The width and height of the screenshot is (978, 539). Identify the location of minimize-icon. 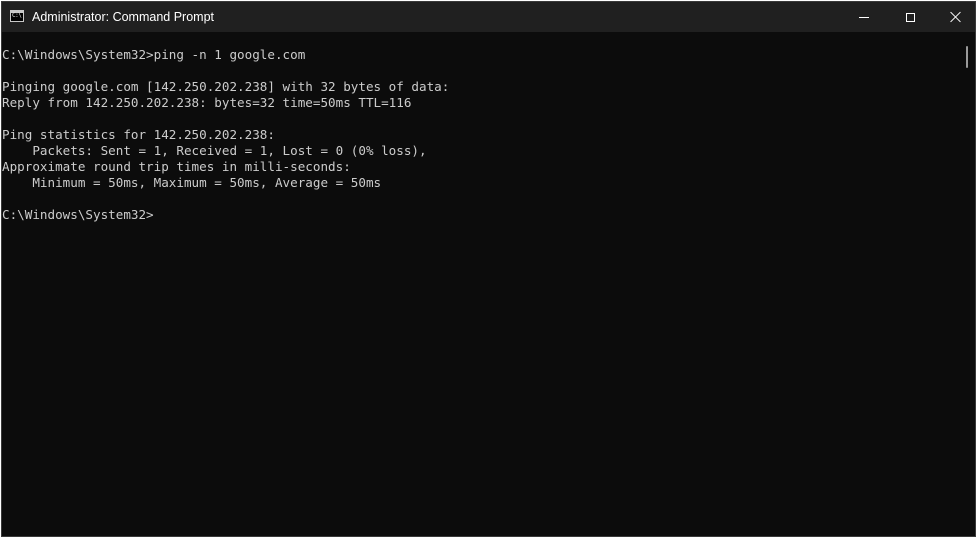
(864, 17).